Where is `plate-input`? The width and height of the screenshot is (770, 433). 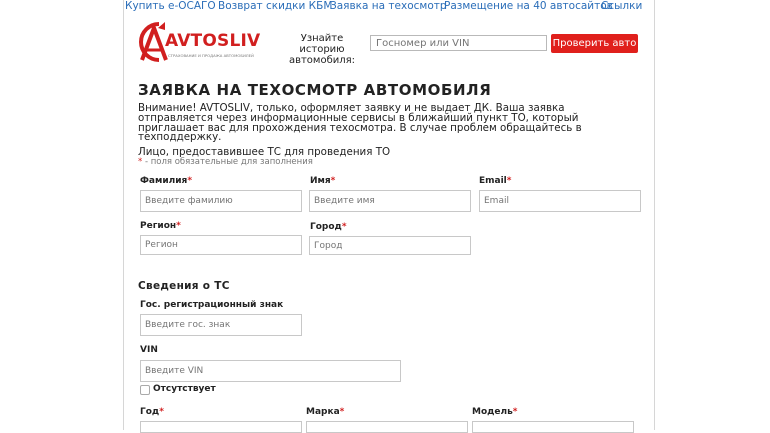
plate-input is located at coordinates (221, 325).